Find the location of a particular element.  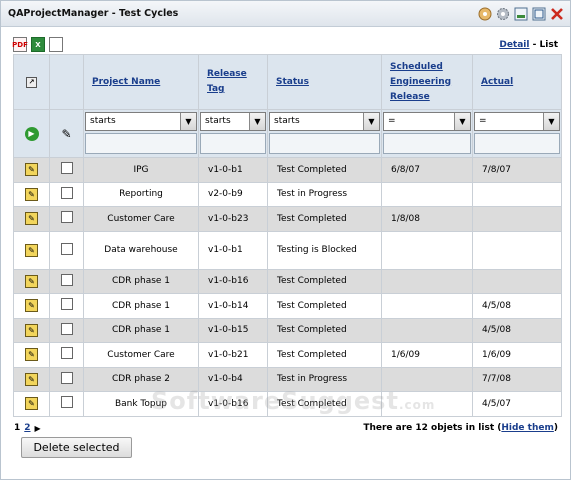

sort-scheduled-release-link: Scheduled Engineering Release is located at coordinates (420, 82).